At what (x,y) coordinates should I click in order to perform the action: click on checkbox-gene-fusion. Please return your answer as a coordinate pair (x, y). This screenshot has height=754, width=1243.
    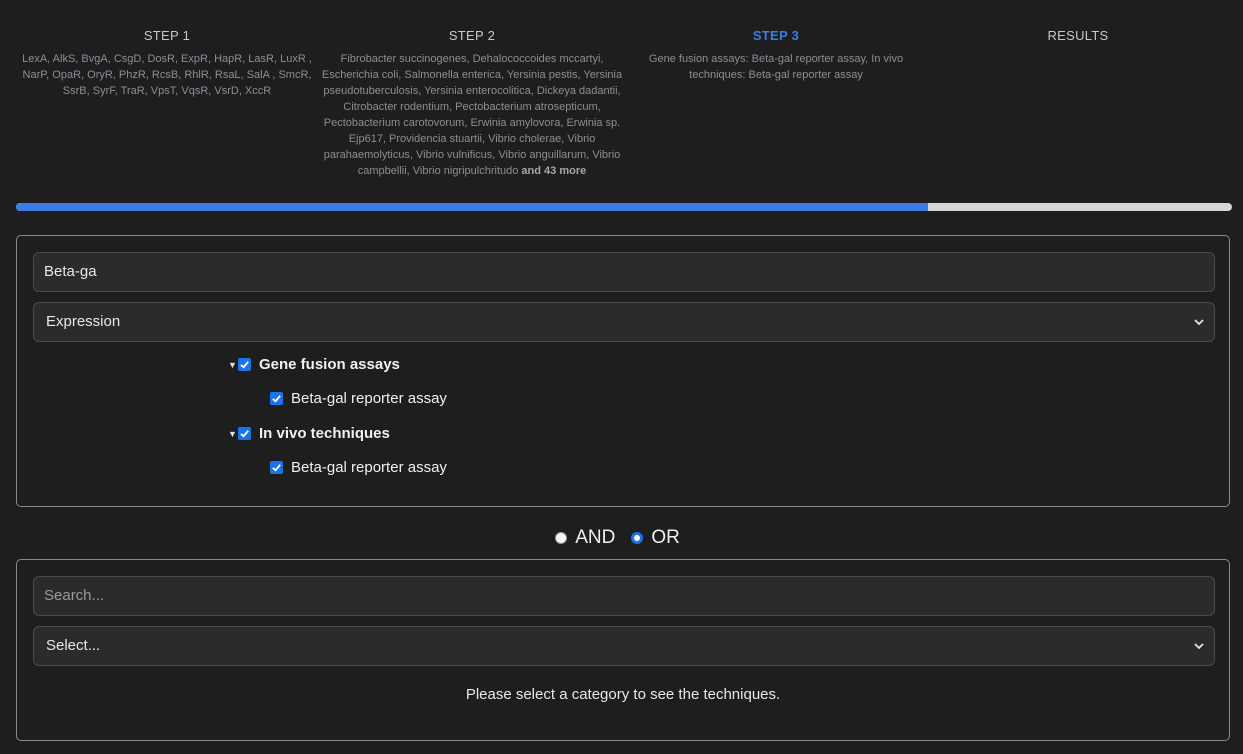
    Looking at the image, I should click on (244, 364).